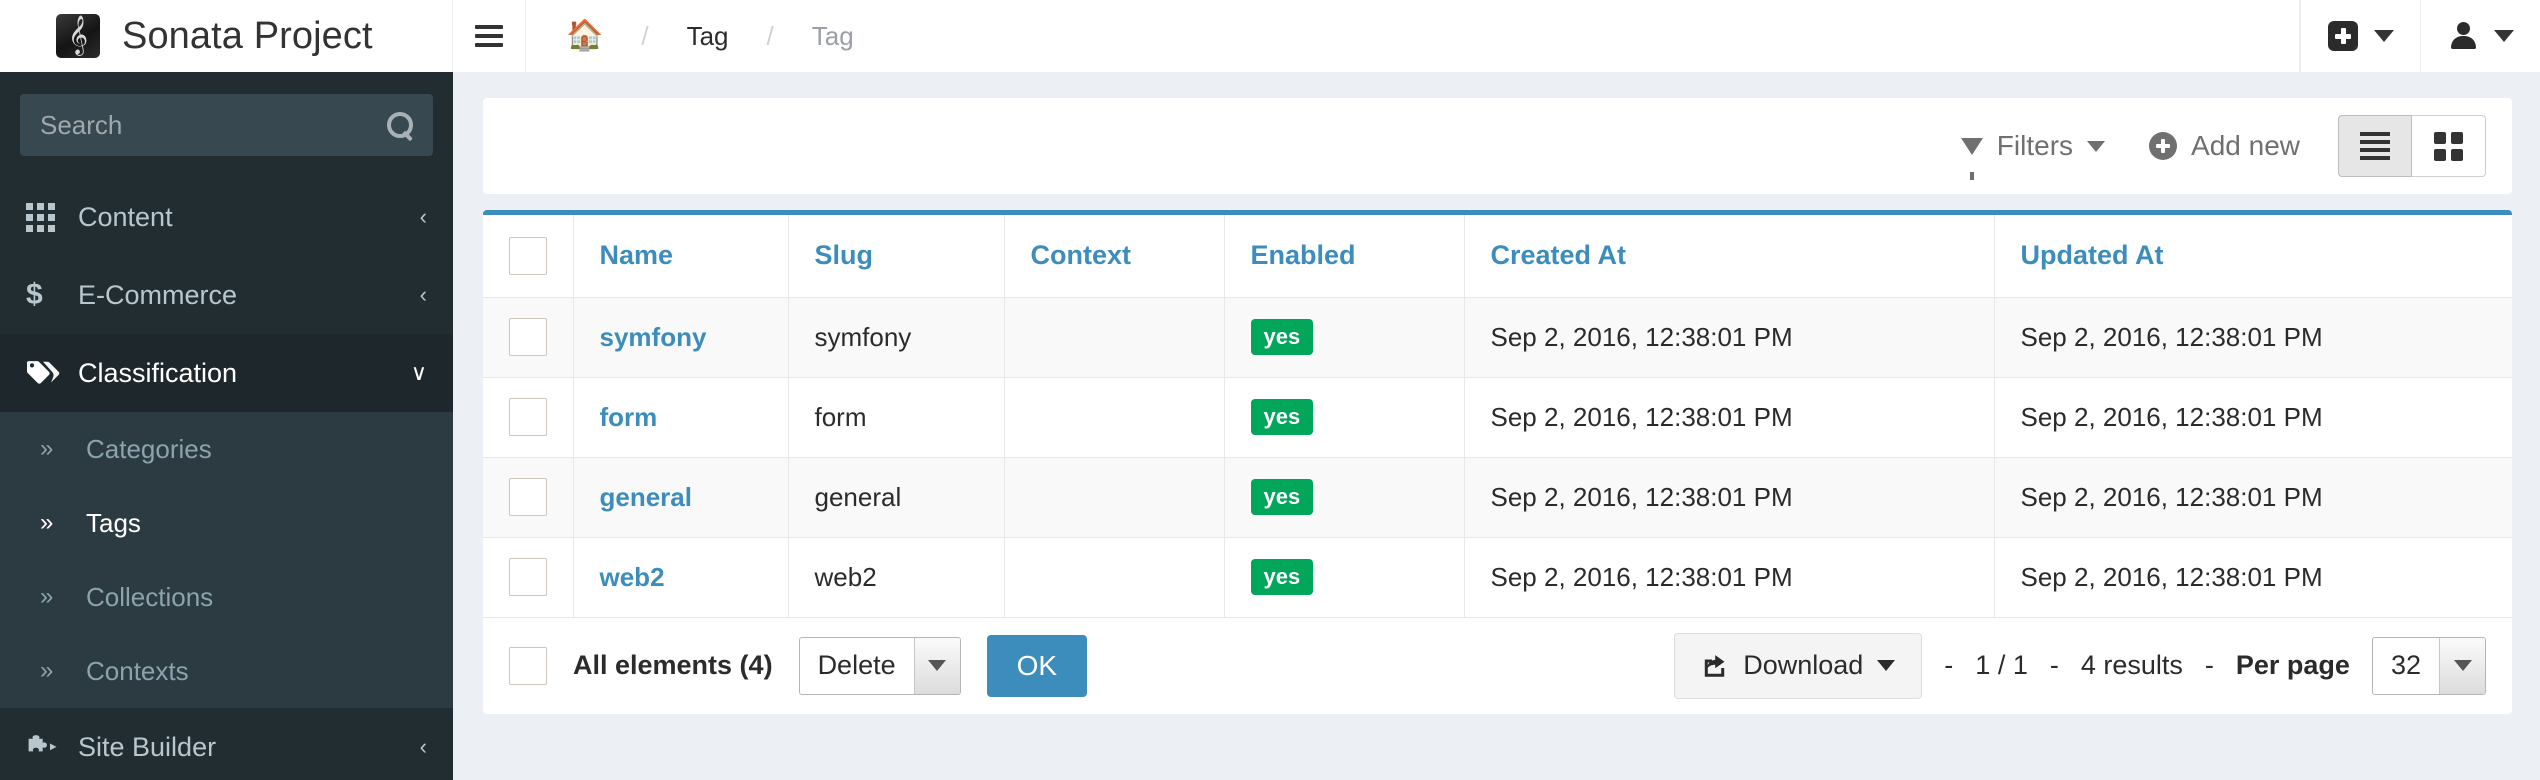 The image size is (2540, 780). What do you see at coordinates (226, 295) in the screenshot?
I see `sidebar-item-ecommerce: $ E-Commerce ‹` at bounding box center [226, 295].